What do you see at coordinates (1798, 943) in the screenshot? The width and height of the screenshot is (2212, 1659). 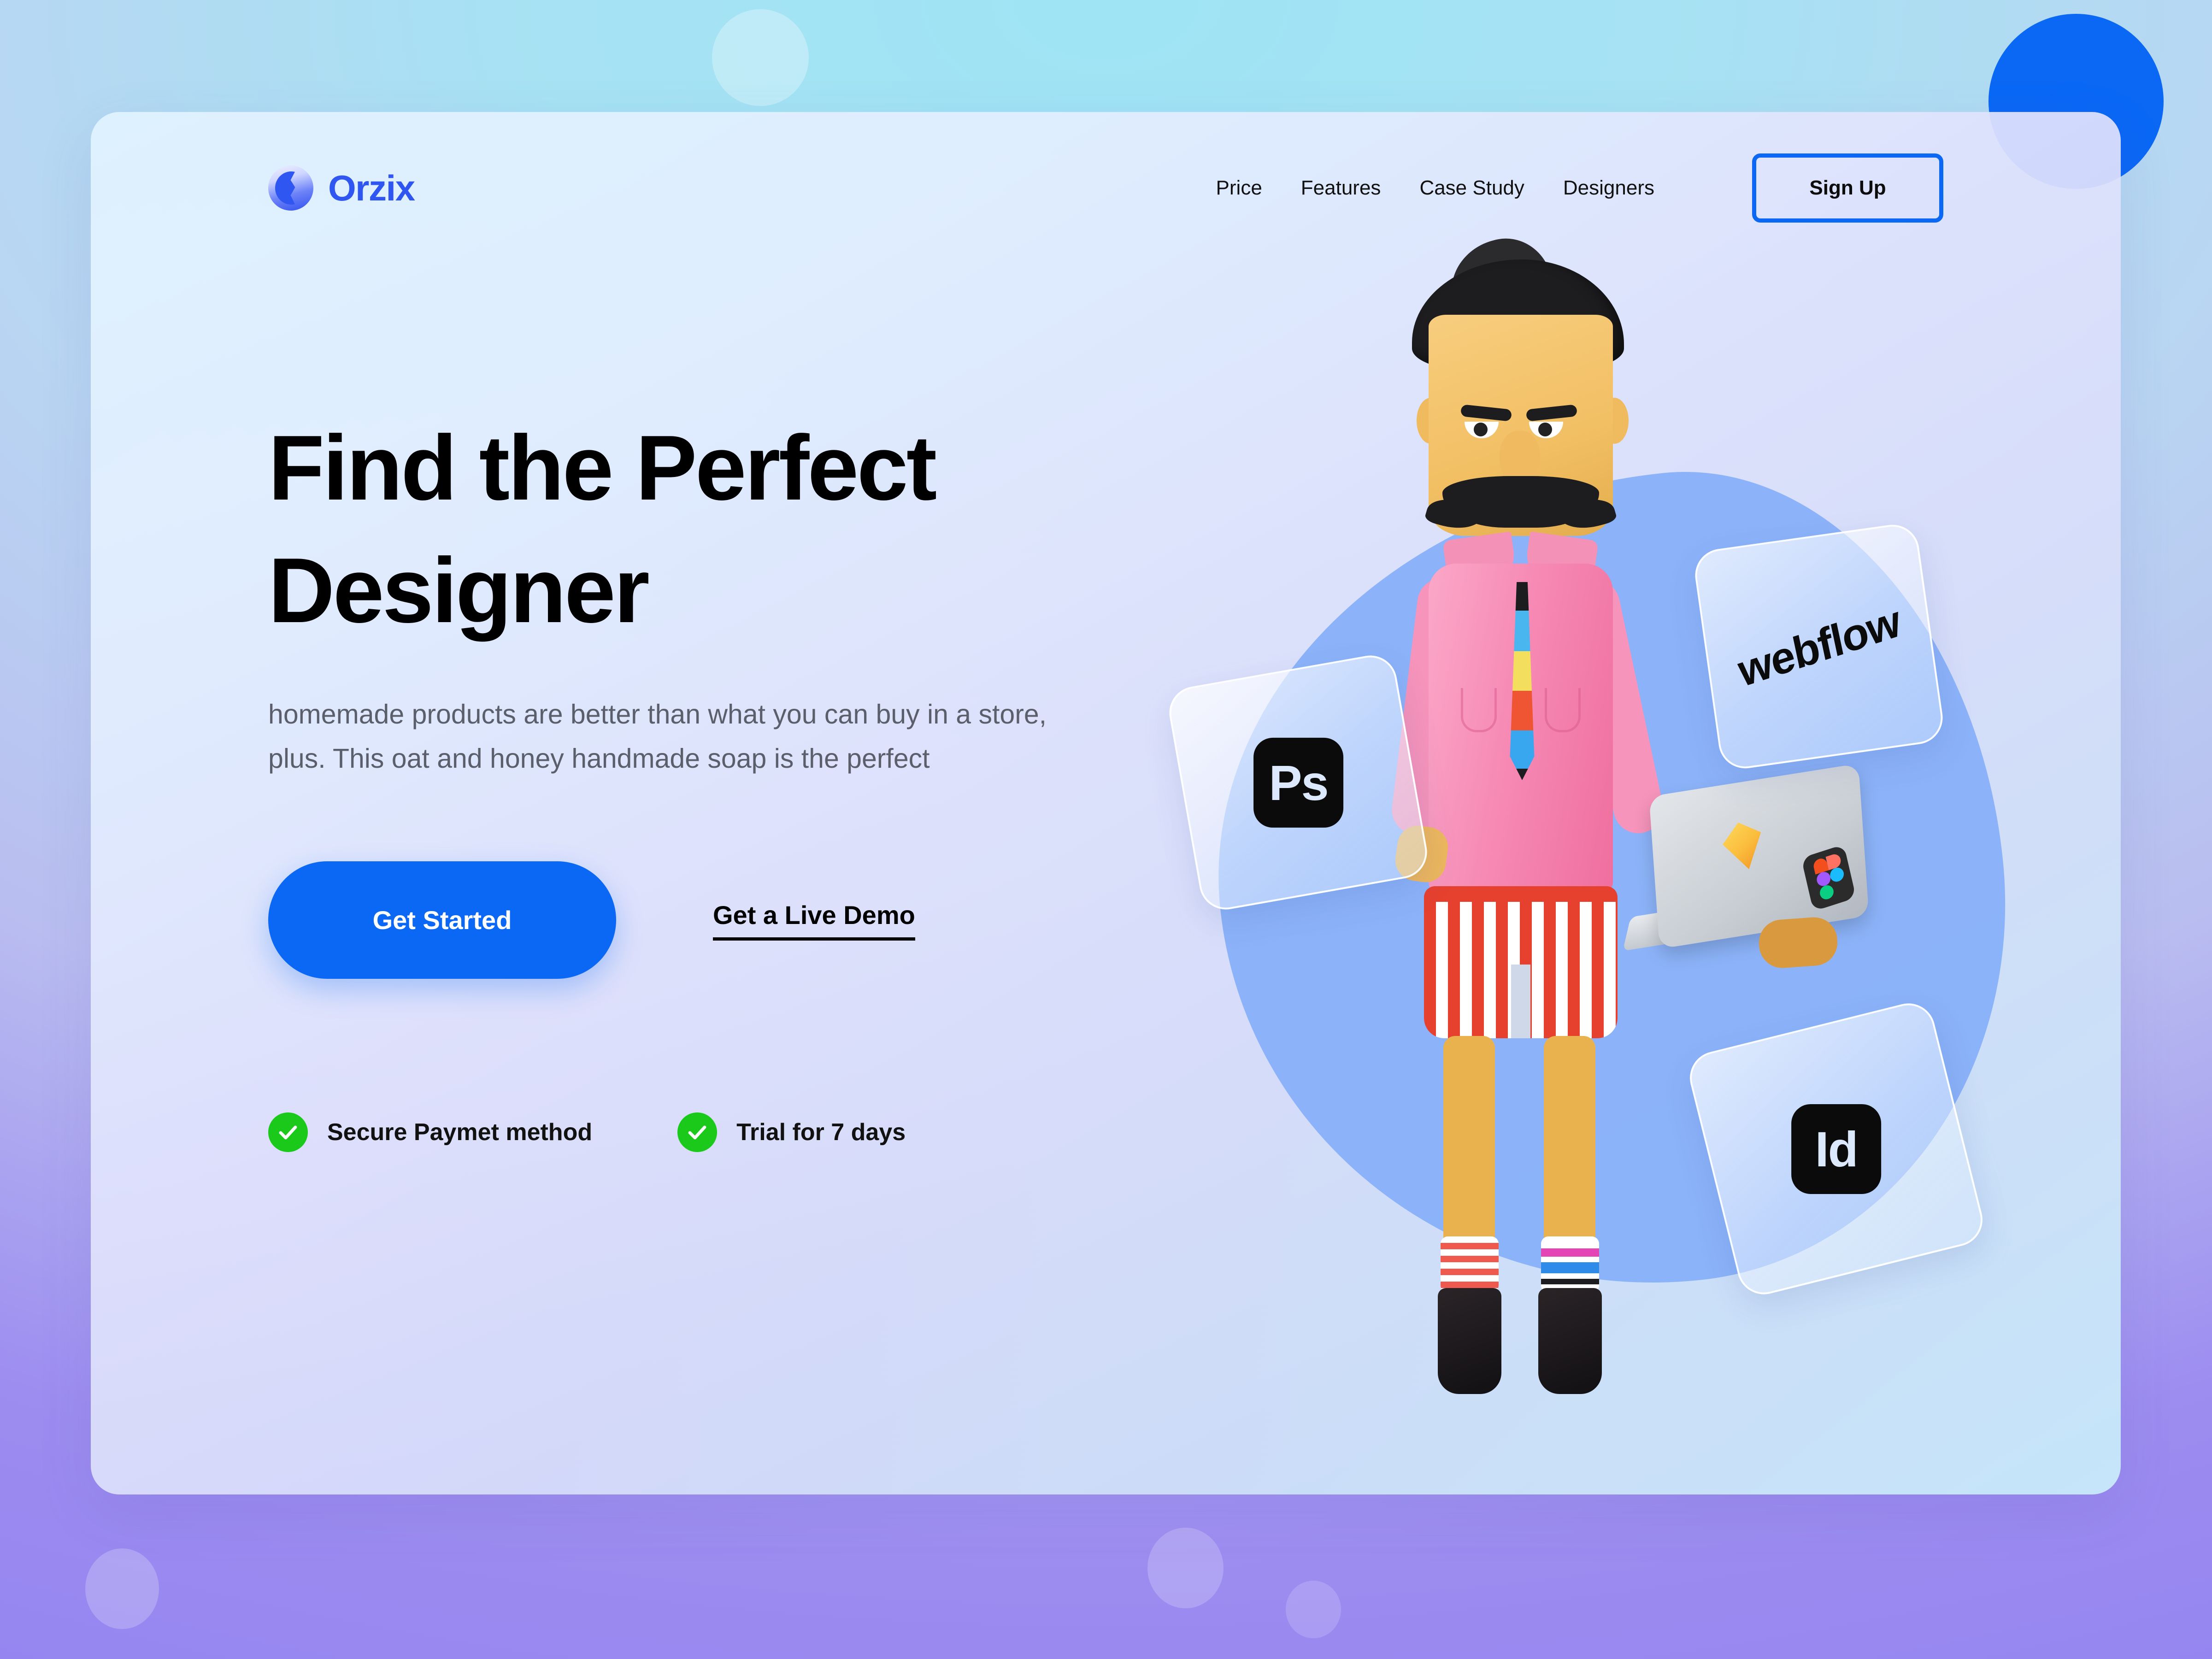 I see `hand-right` at bounding box center [1798, 943].